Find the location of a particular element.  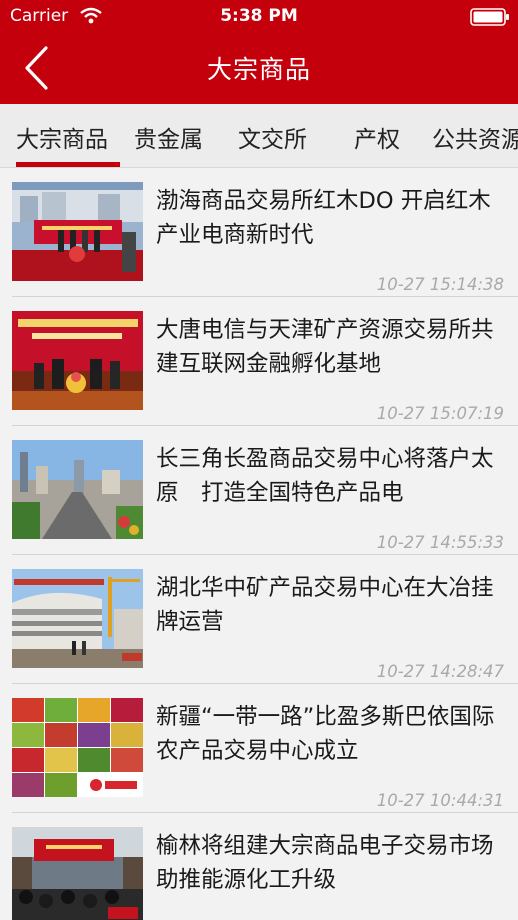

news-title: 新疆“一带一路”比盈多斯巴依国际农产品交易中心成立 is located at coordinates (325, 734).